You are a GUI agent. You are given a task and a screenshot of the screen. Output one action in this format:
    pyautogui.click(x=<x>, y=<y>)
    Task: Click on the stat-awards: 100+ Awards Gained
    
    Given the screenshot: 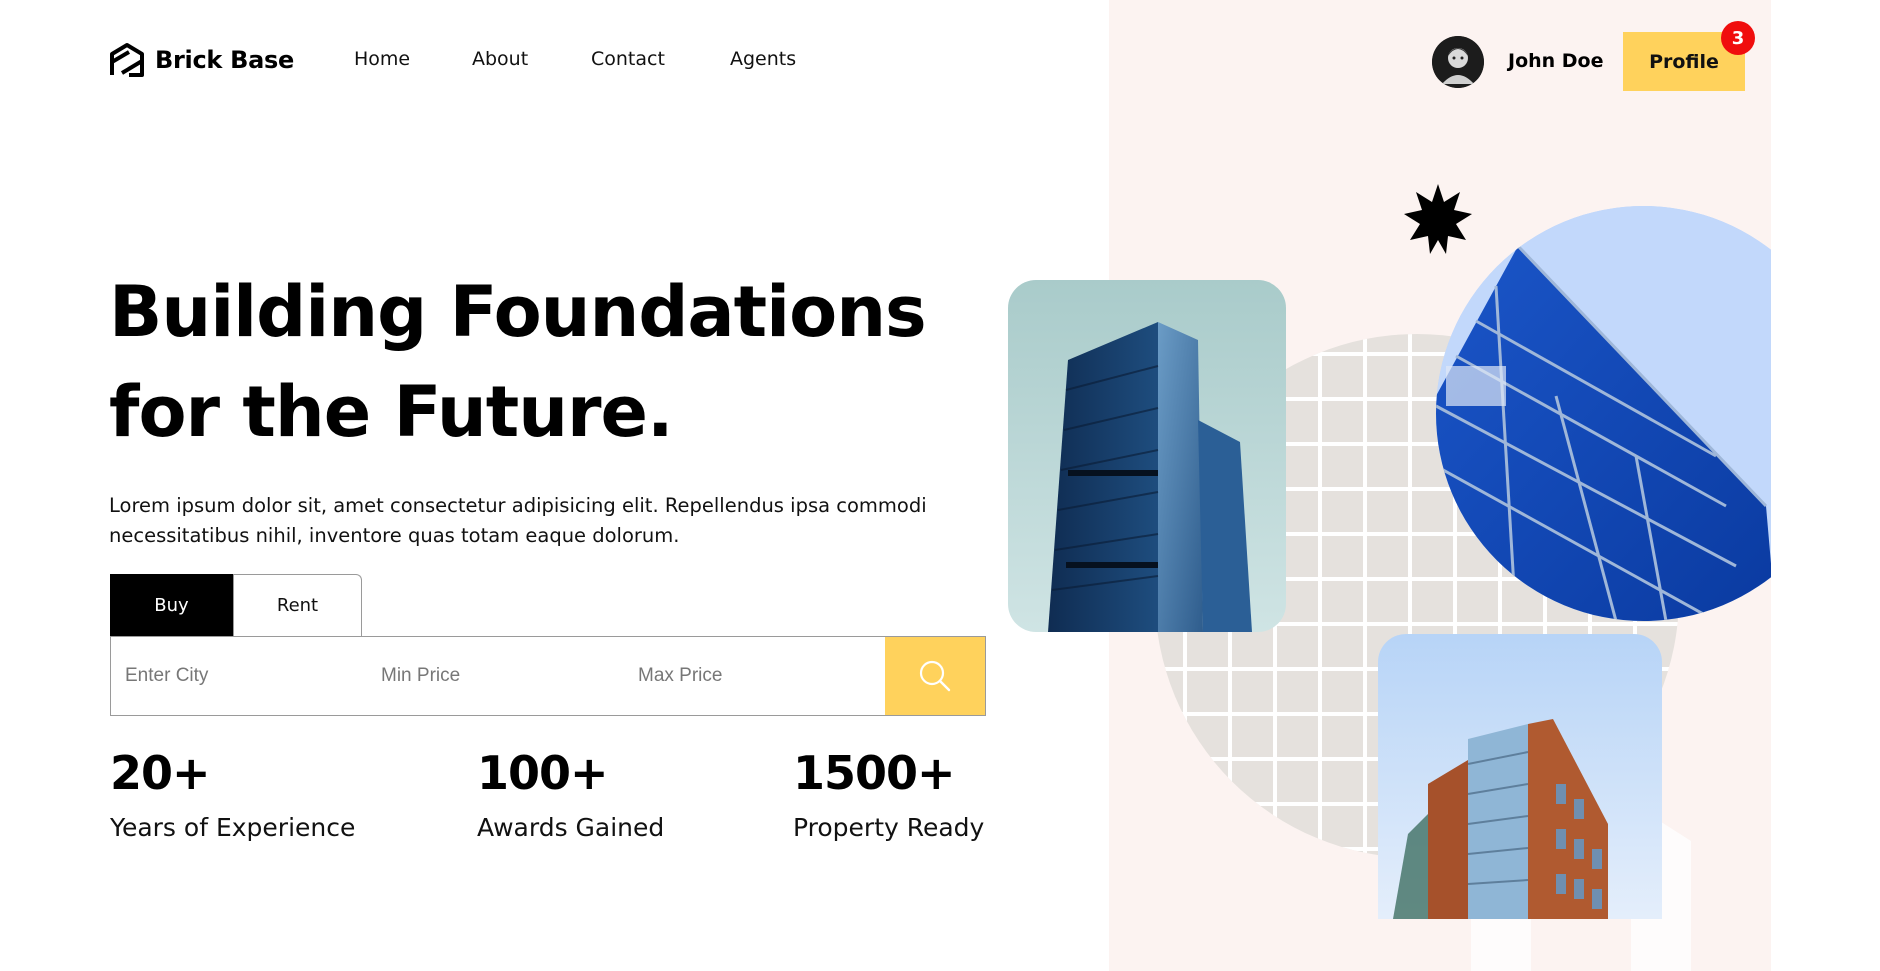 What is the action you would take?
    pyautogui.click(x=570, y=793)
    